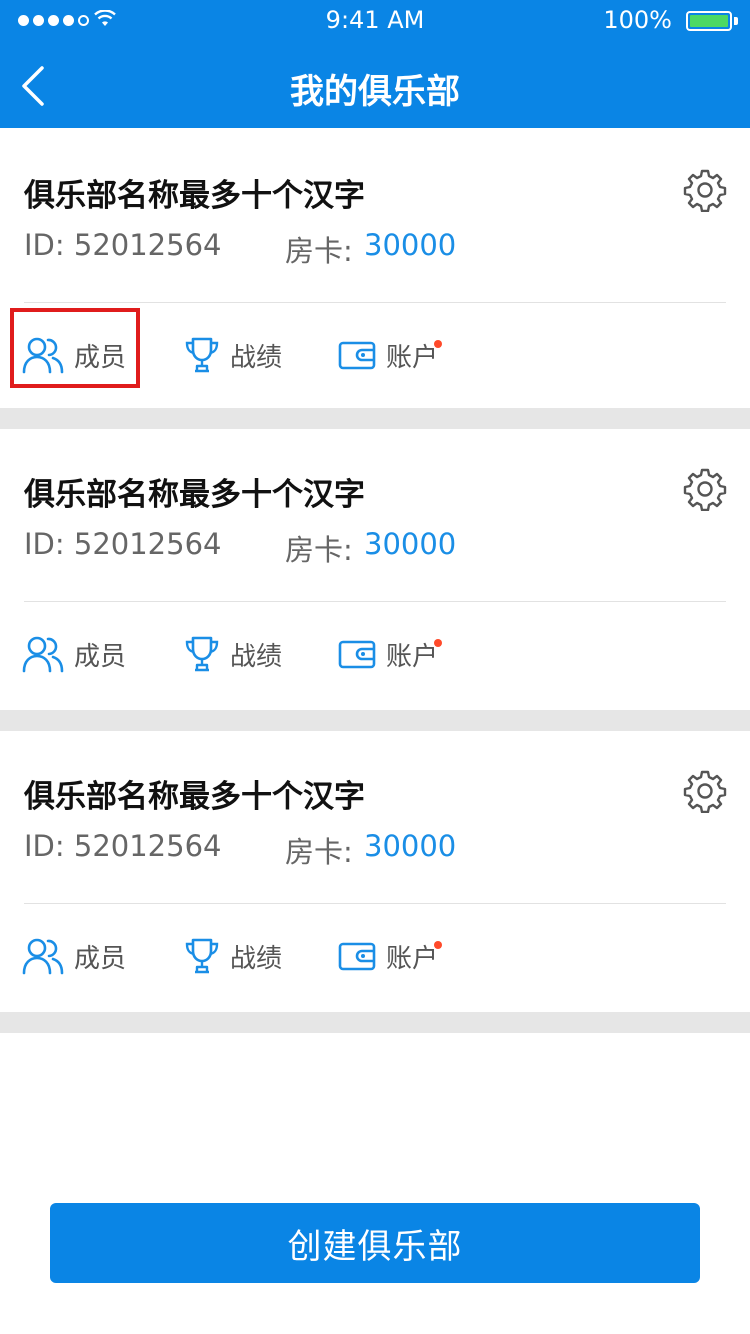  I want to click on highlight-box, so click(75, 348).